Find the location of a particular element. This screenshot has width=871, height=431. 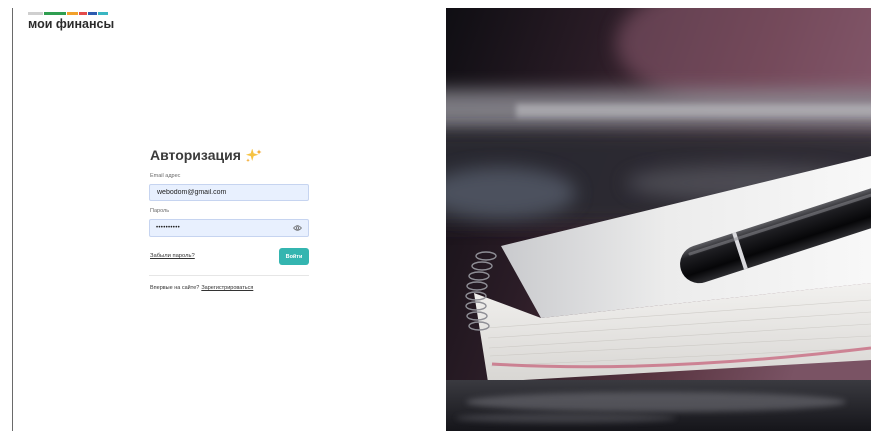

brand-name: мои финансы is located at coordinates (71, 24).